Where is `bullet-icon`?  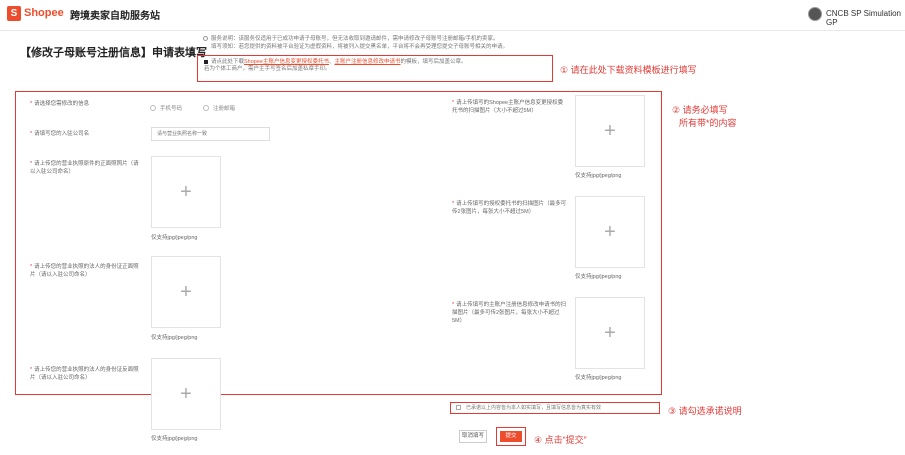 bullet-icon is located at coordinates (206, 61).